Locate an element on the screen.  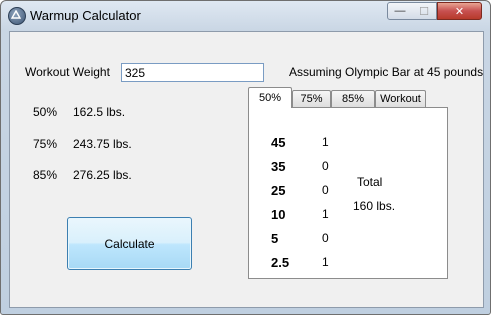
plate-weight: 35 is located at coordinates (278, 166).